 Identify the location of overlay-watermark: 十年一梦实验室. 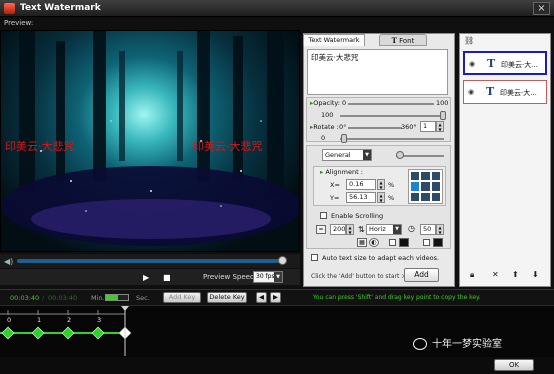
(457, 342).